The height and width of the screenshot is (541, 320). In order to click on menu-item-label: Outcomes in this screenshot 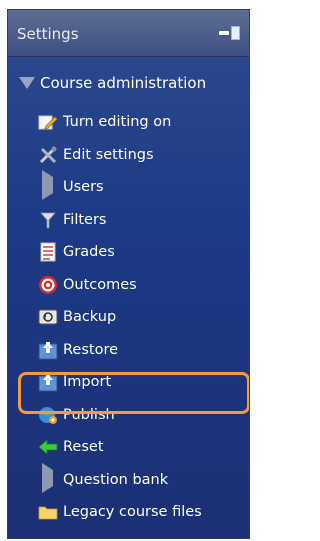, I will do `click(100, 284)`.